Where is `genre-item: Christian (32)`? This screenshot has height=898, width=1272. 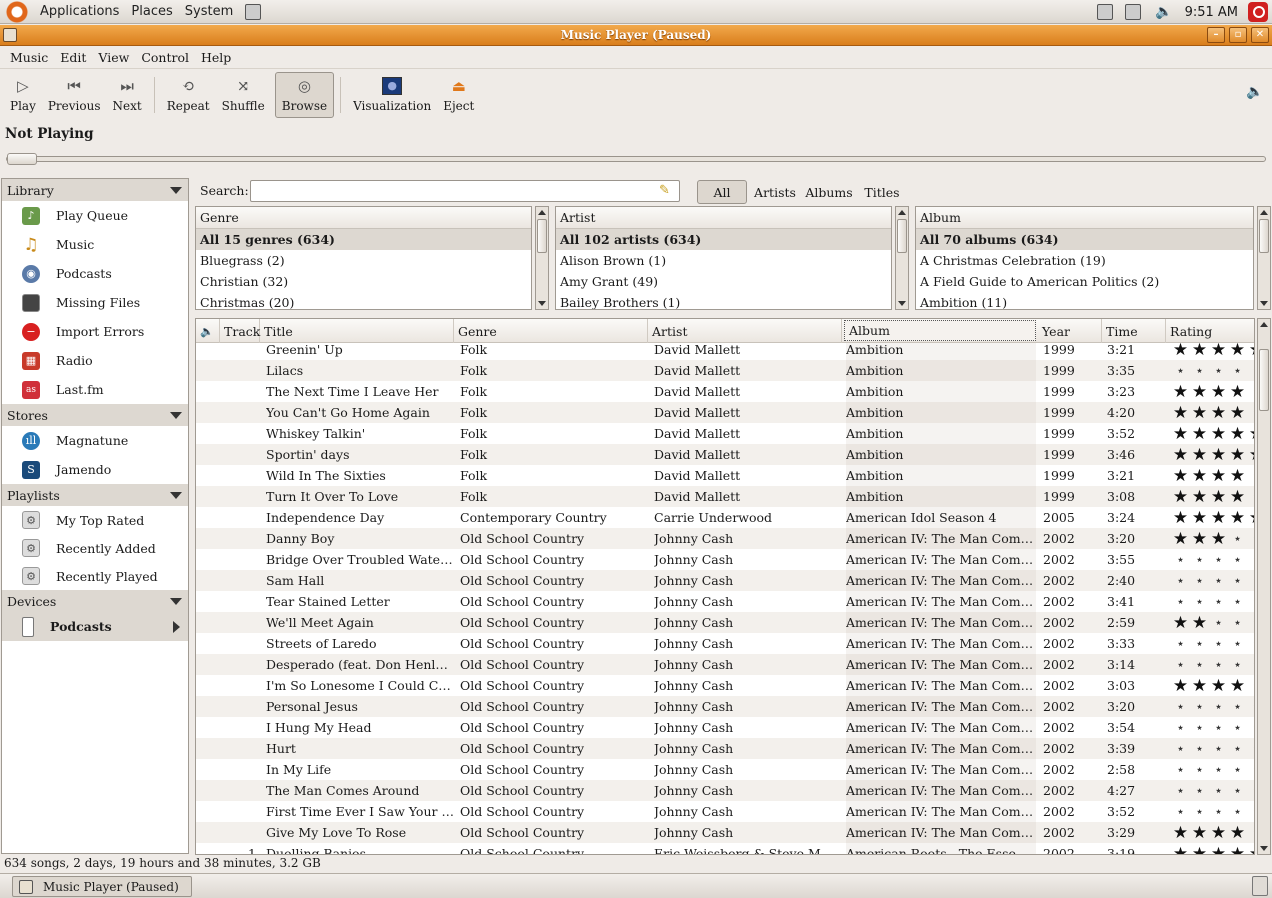 genre-item: Christian (32) is located at coordinates (363, 281).